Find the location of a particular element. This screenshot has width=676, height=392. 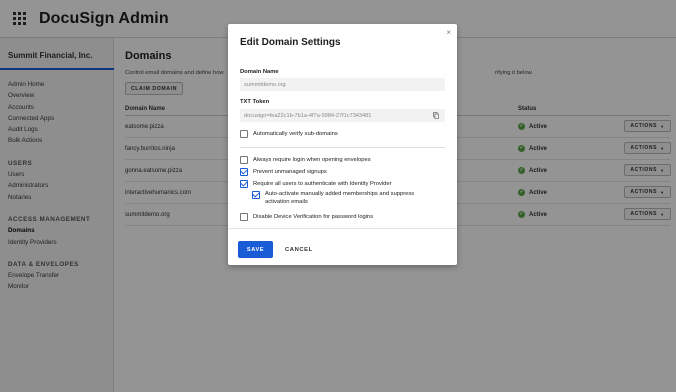

prevent-signups-checkbox is located at coordinates (244, 172).